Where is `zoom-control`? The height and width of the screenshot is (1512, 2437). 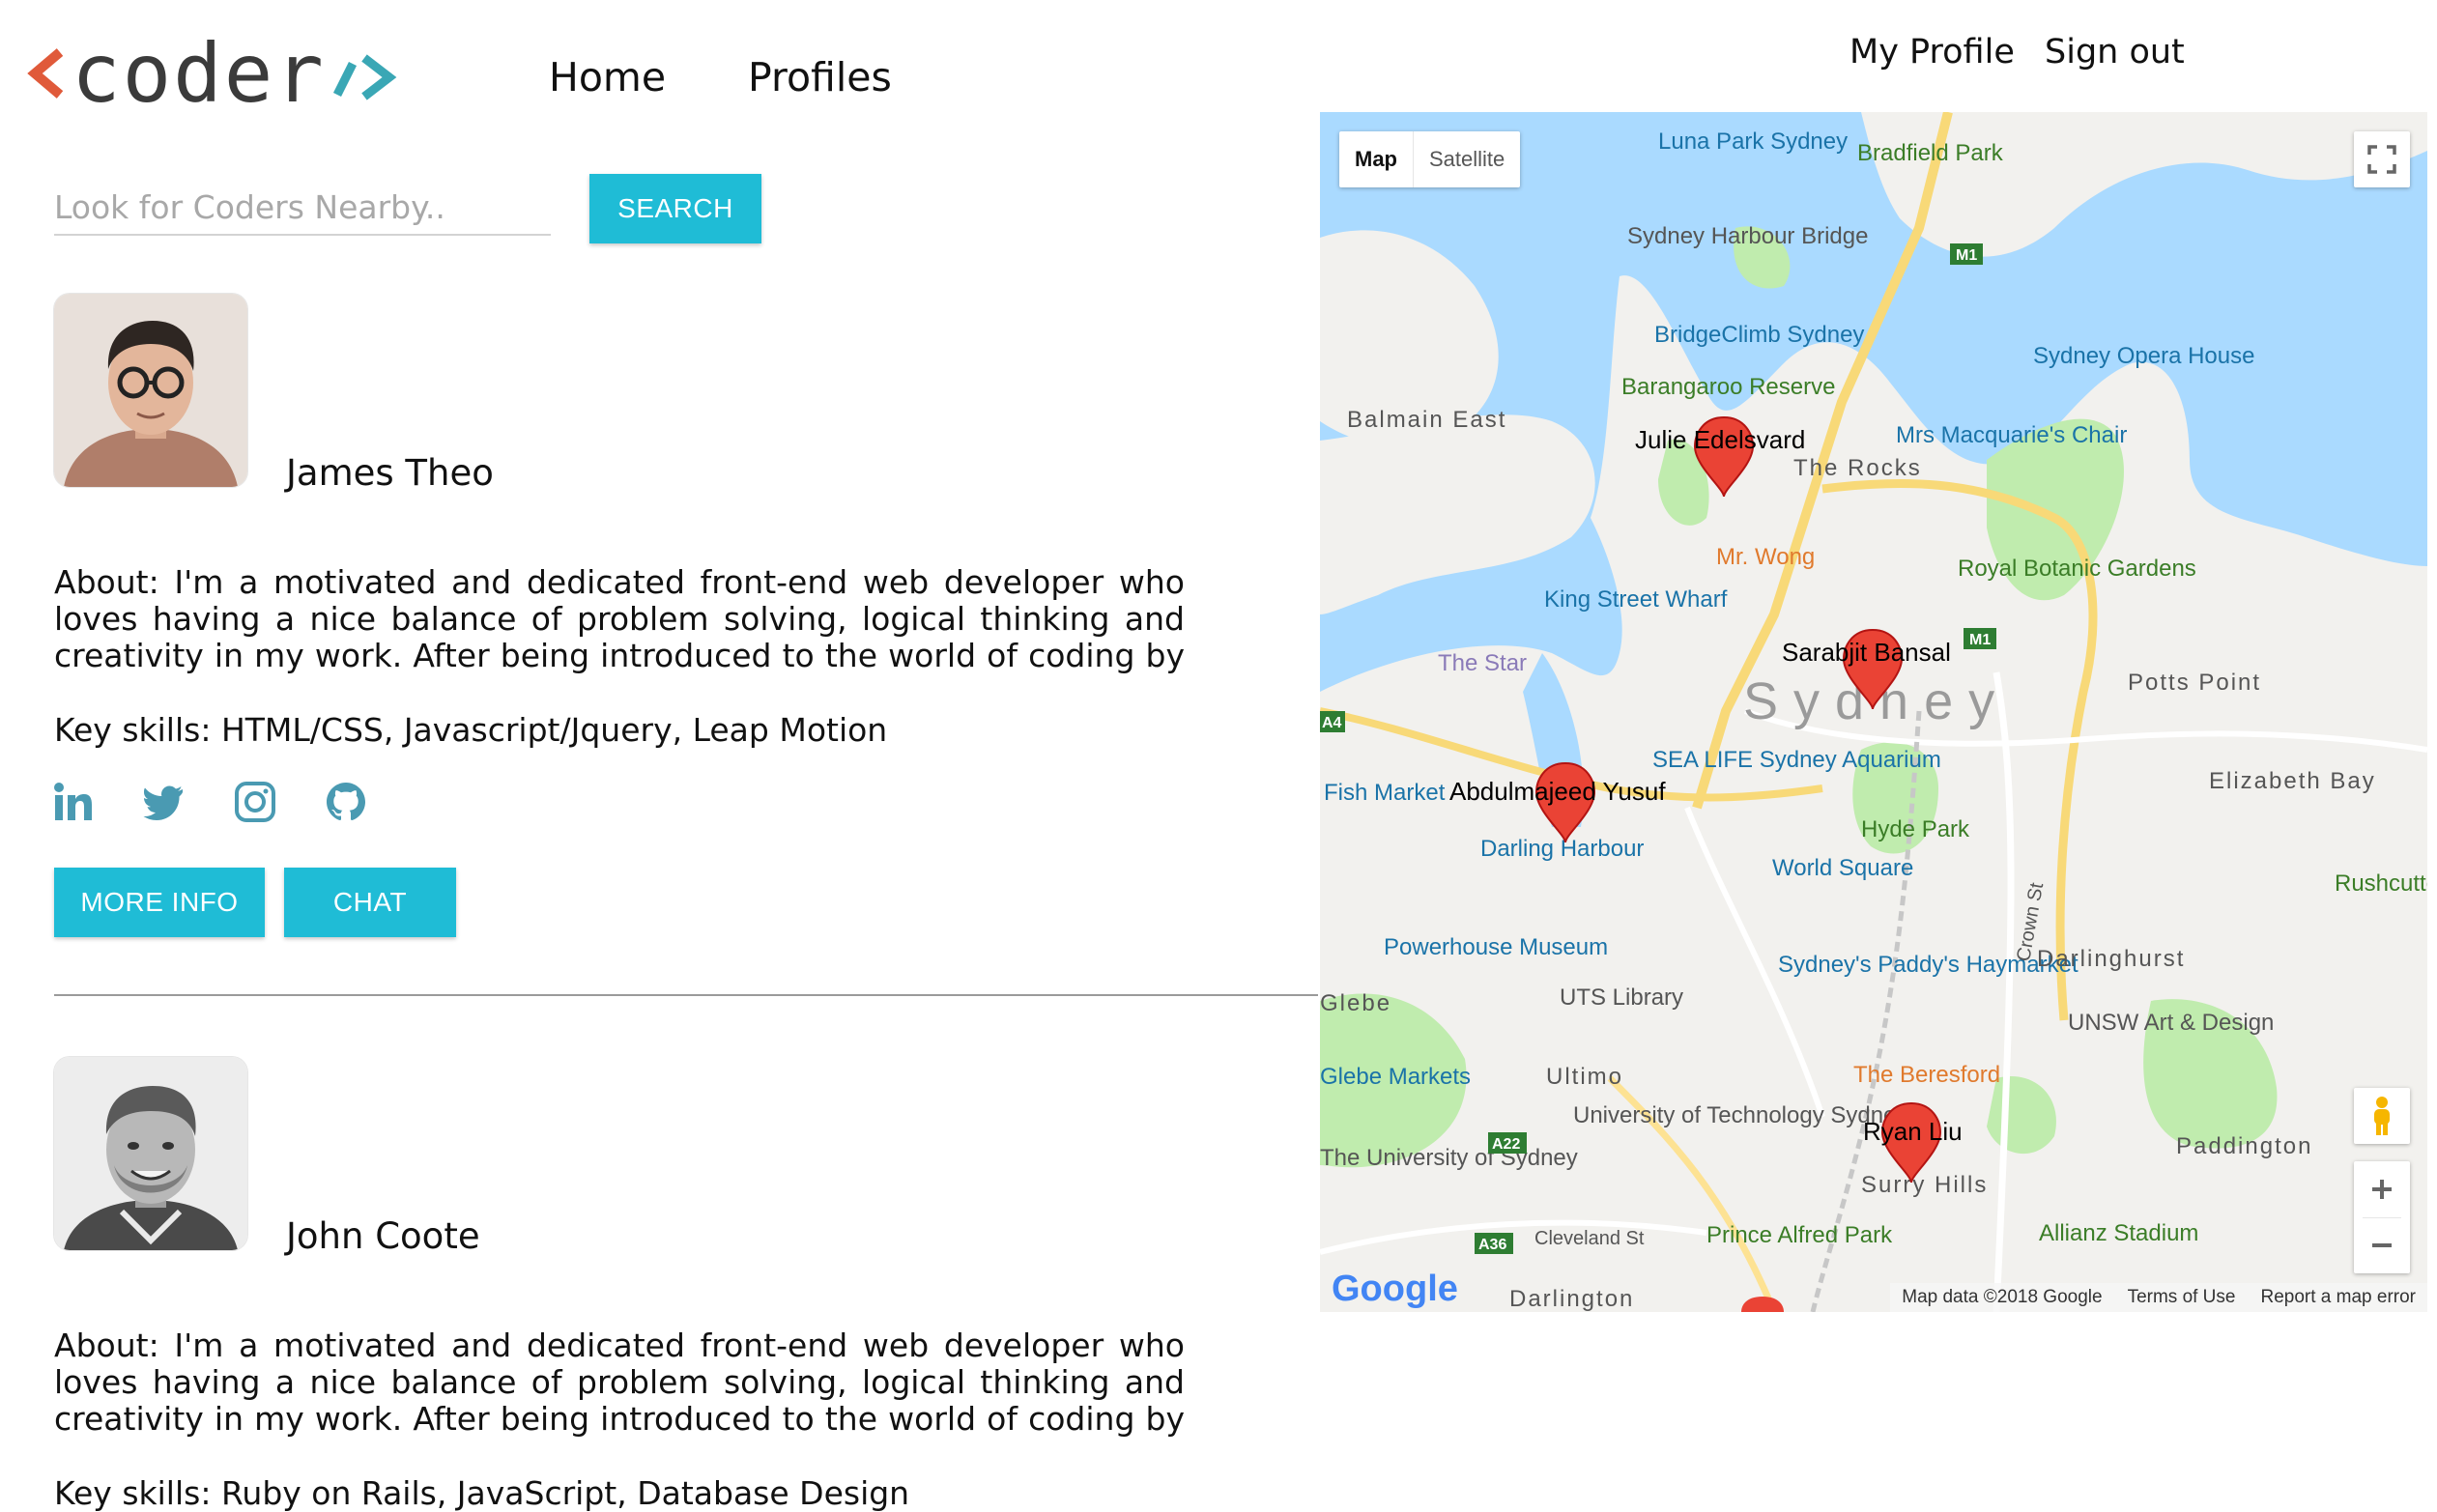
zoom-control is located at coordinates (2382, 1217).